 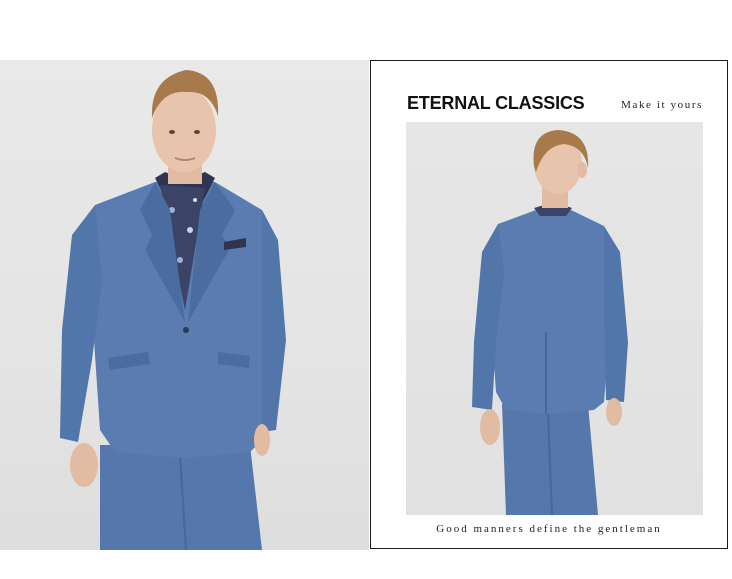 I want to click on model-back-illustration, so click(x=550, y=322).